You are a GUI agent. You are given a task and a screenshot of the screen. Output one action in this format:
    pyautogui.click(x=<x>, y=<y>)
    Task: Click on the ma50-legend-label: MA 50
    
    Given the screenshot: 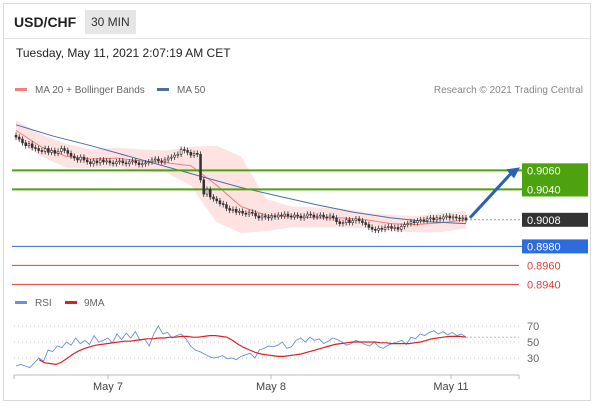 What is the action you would take?
    pyautogui.click(x=191, y=90)
    